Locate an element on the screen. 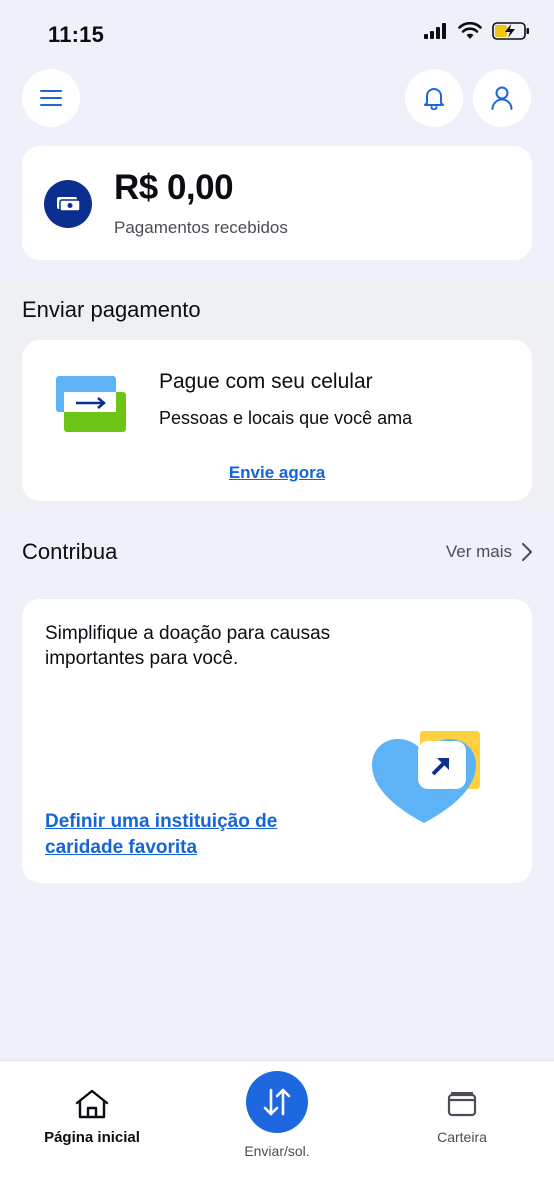 The width and height of the screenshot is (554, 1200). battery-icon is located at coordinates (510, 31).